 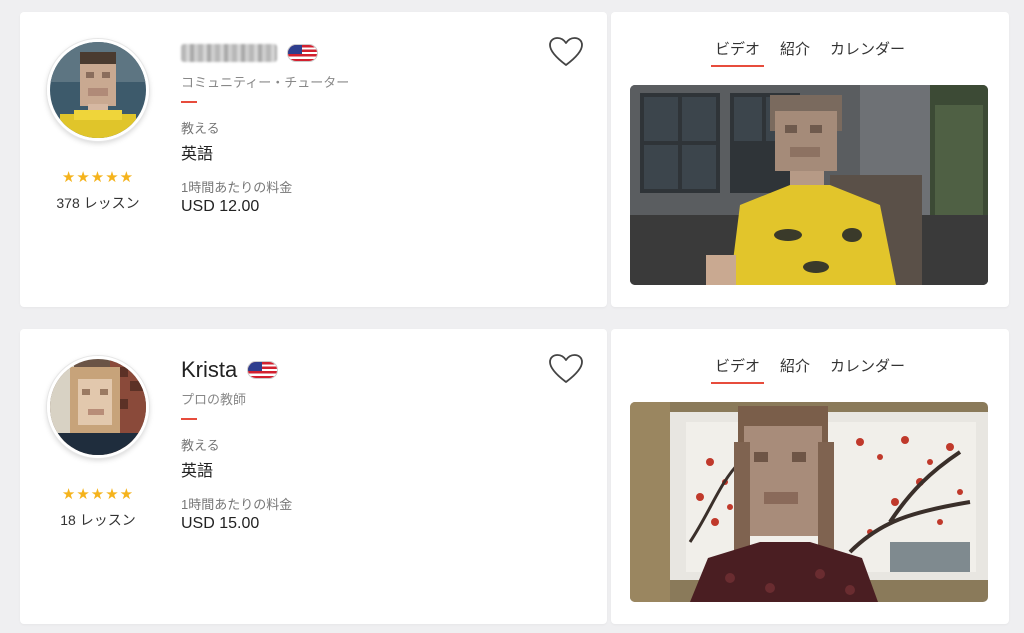 I want to click on tutor-name-row, so click(x=249, y=53).